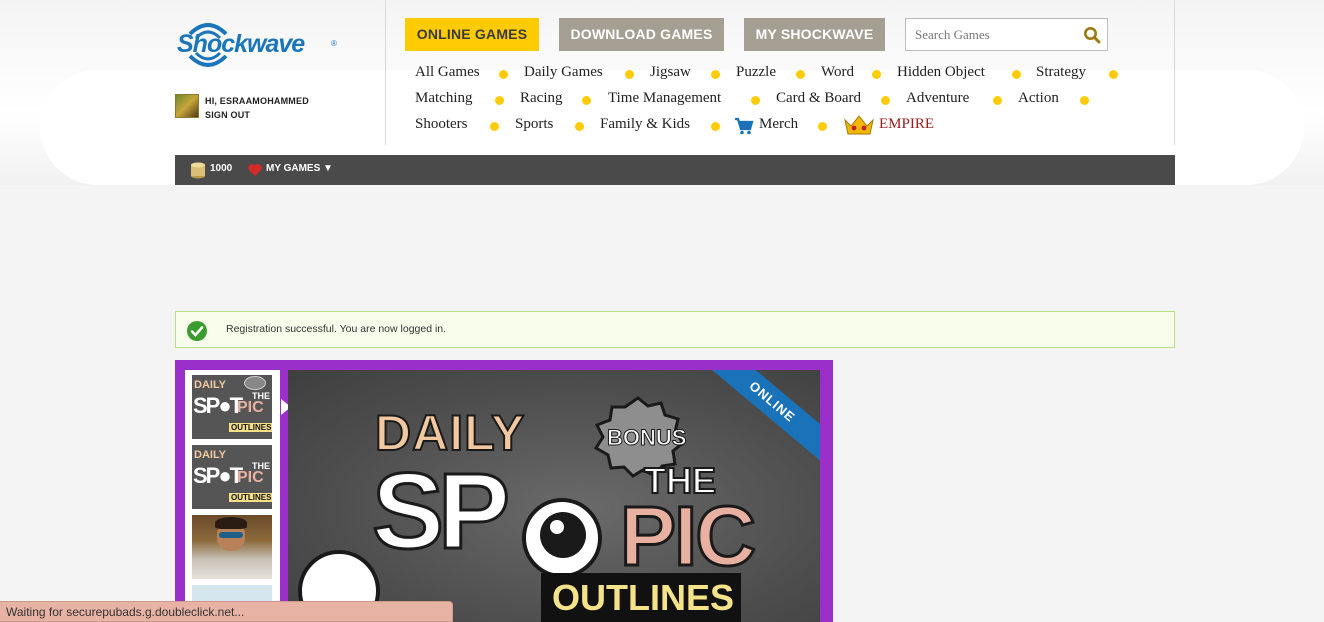 This screenshot has height=622, width=1324. Describe the element at coordinates (541, 98) in the screenshot. I see `nav-racing: Racing` at that location.